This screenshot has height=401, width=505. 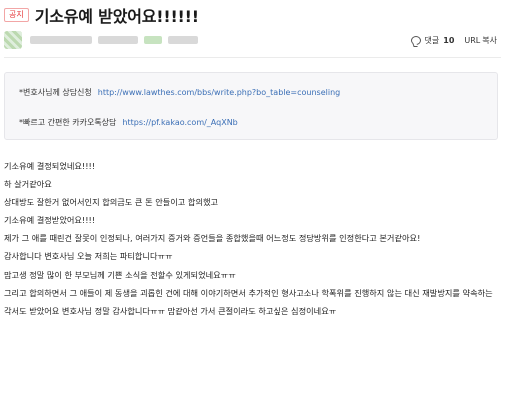 What do you see at coordinates (489, 40) in the screenshot?
I see `url-copy-button: 복사` at bounding box center [489, 40].